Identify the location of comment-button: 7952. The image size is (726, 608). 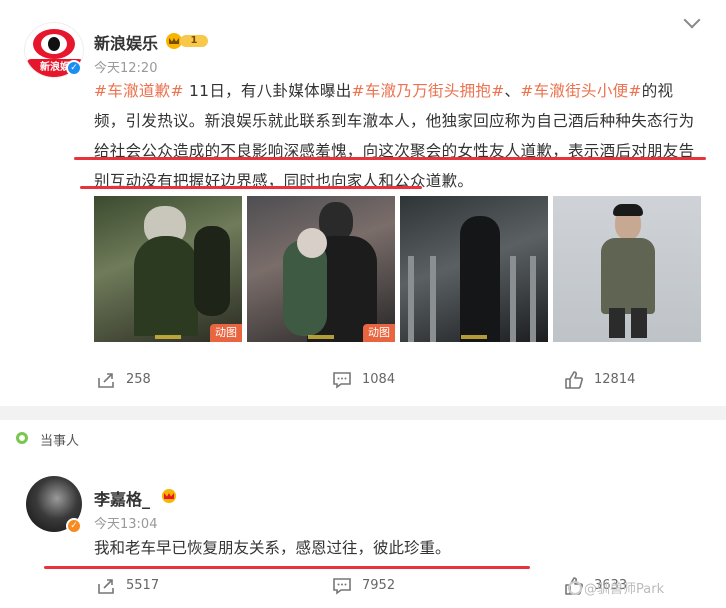
(372, 586).